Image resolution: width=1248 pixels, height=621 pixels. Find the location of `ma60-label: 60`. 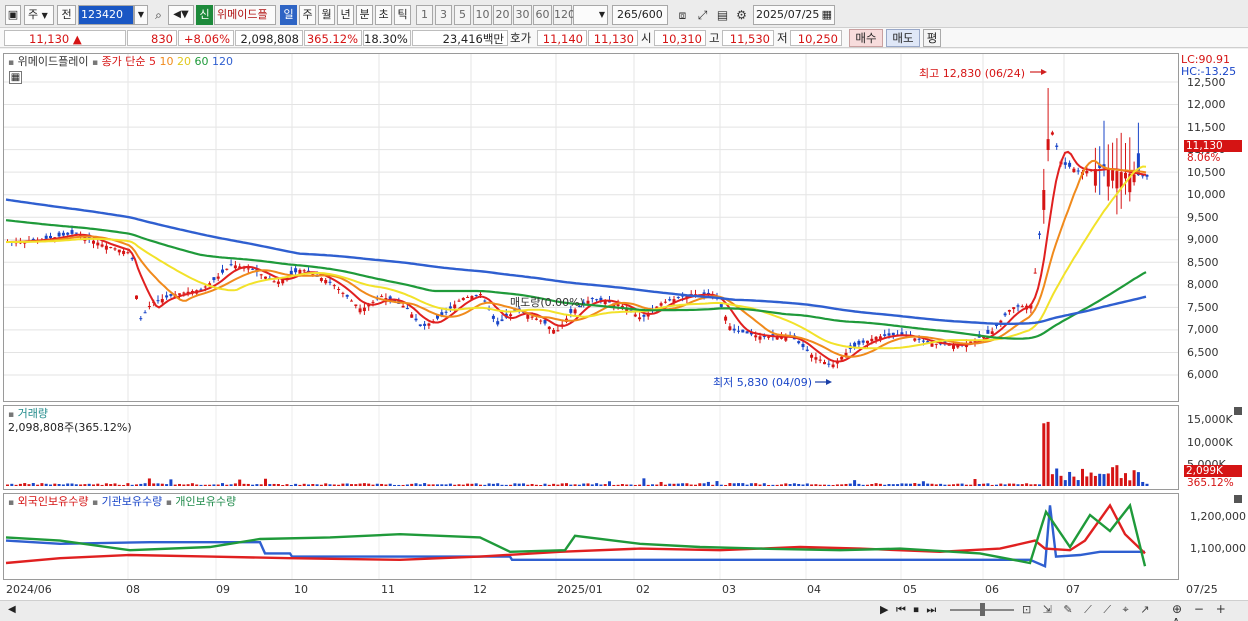

ma60-label: 60 is located at coordinates (201, 61).